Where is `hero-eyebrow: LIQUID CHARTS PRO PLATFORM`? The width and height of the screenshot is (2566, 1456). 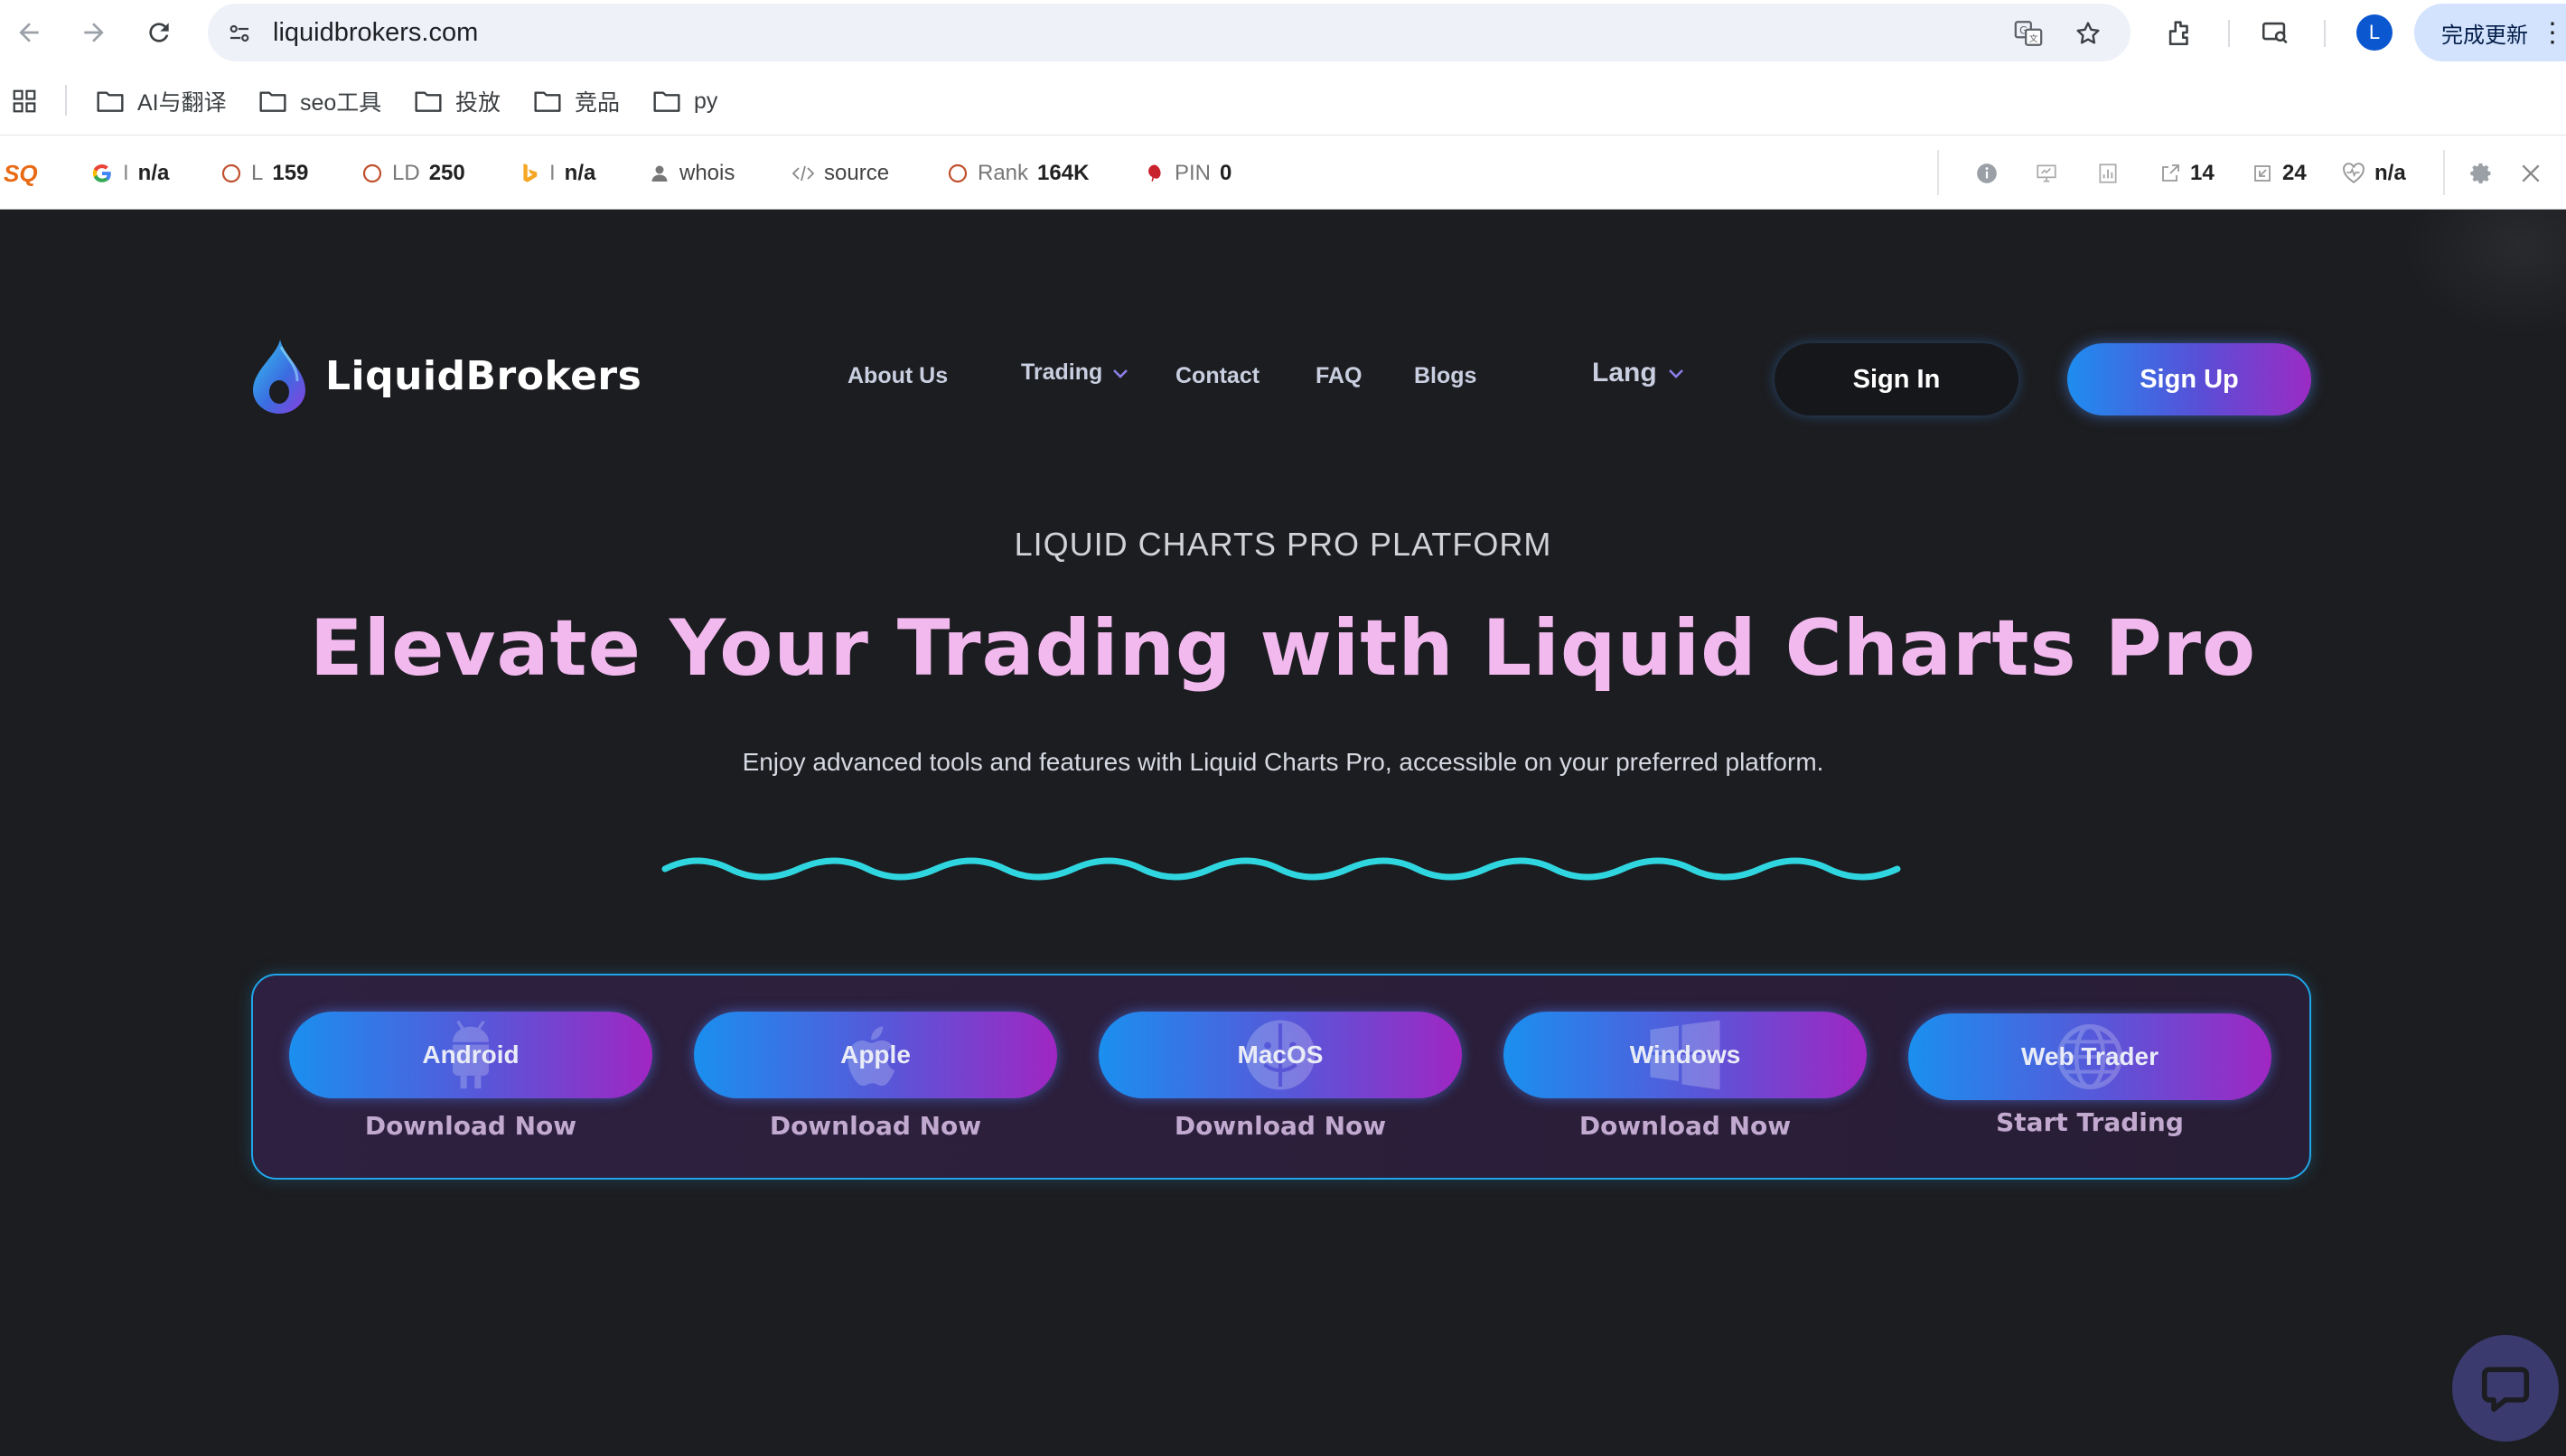 hero-eyebrow: LIQUID CHARTS PRO PLATFORM is located at coordinates (1283, 544).